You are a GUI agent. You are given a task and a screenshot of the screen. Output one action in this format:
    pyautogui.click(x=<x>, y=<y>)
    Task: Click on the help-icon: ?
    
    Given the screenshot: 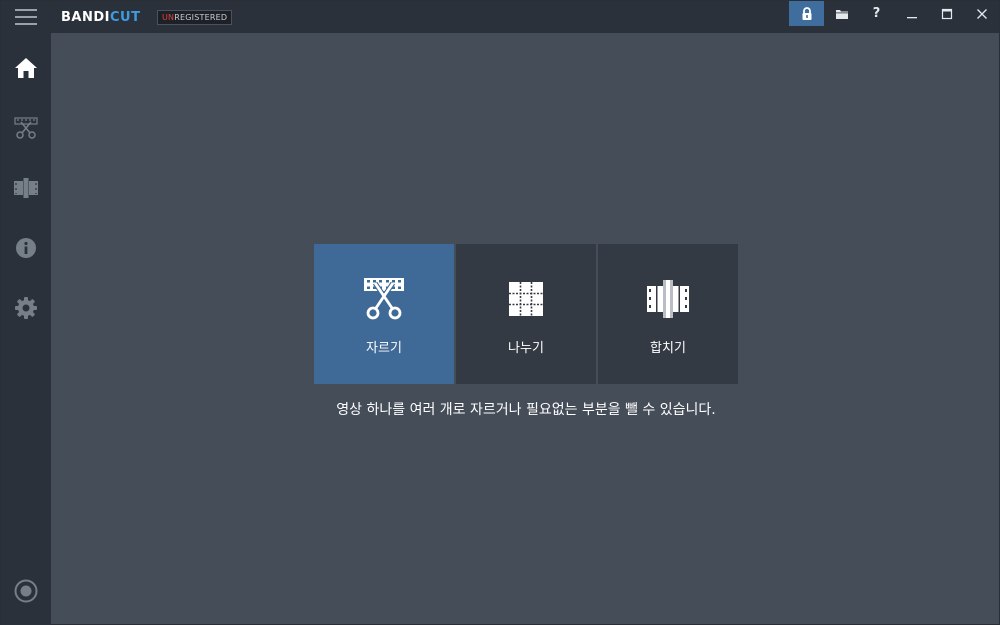 What is the action you would take?
    pyautogui.click(x=876, y=13)
    